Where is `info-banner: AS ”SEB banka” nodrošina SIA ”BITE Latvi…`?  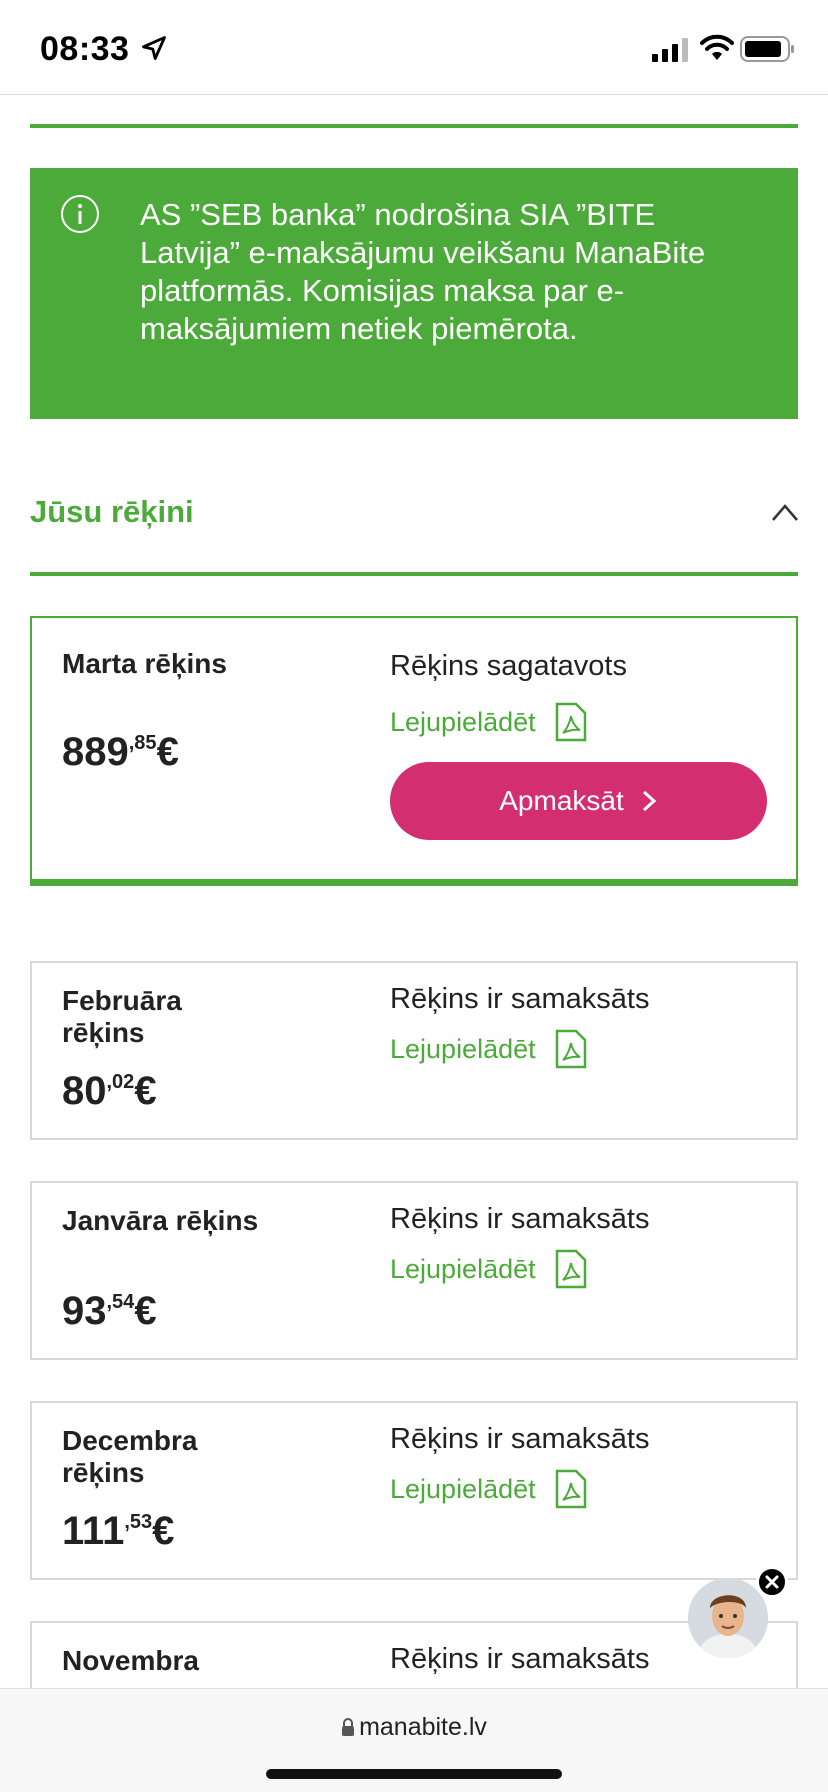 info-banner: AS ”SEB banka” nodrošina SIA ”BITE Latvi… is located at coordinates (414, 293).